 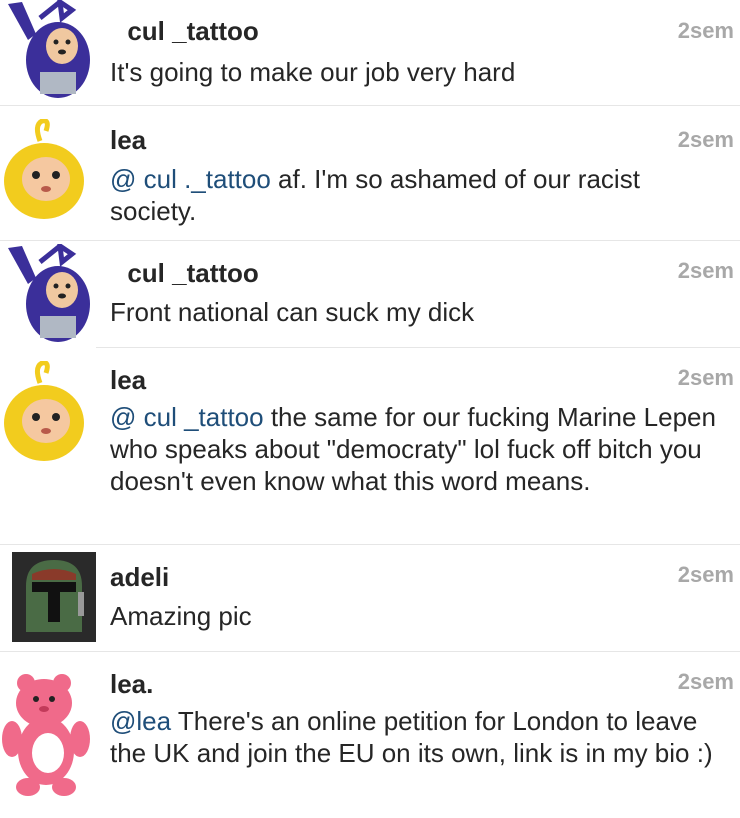 What do you see at coordinates (313, 72) in the screenshot?
I see `comment-text: It's going to make our job very hard` at bounding box center [313, 72].